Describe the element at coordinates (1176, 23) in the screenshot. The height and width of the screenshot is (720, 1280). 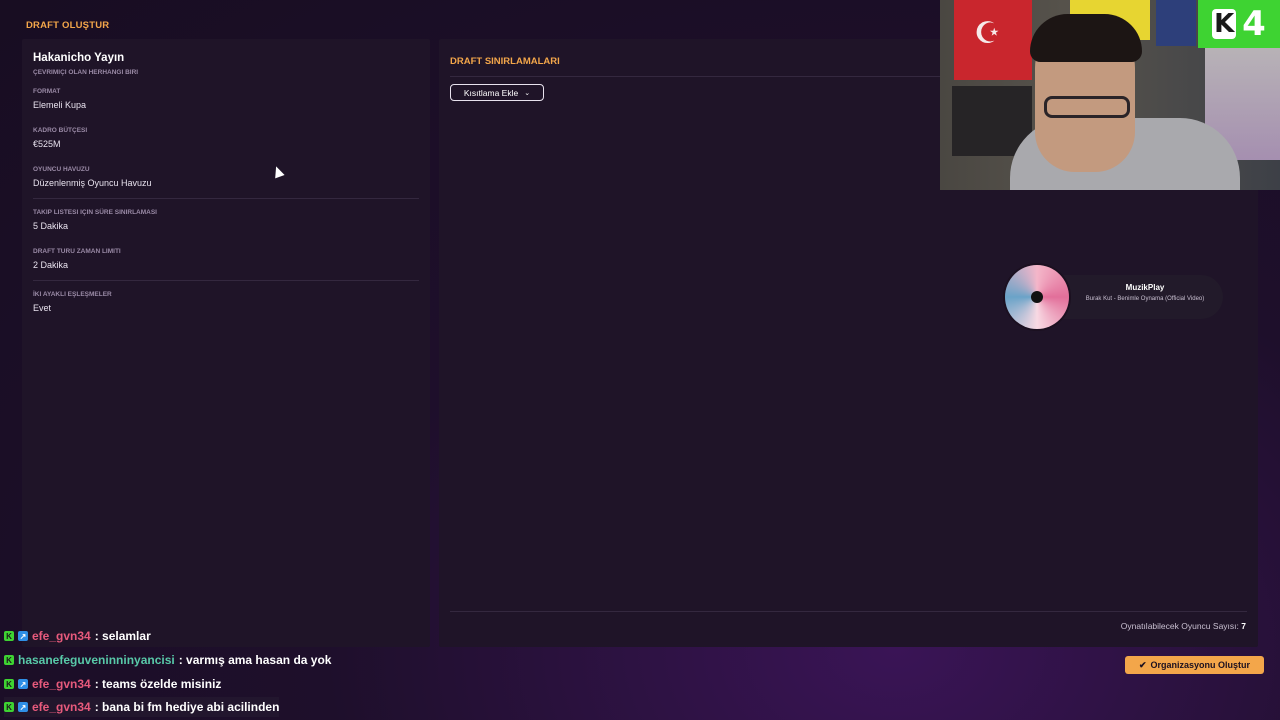
I see `poster` at that location.